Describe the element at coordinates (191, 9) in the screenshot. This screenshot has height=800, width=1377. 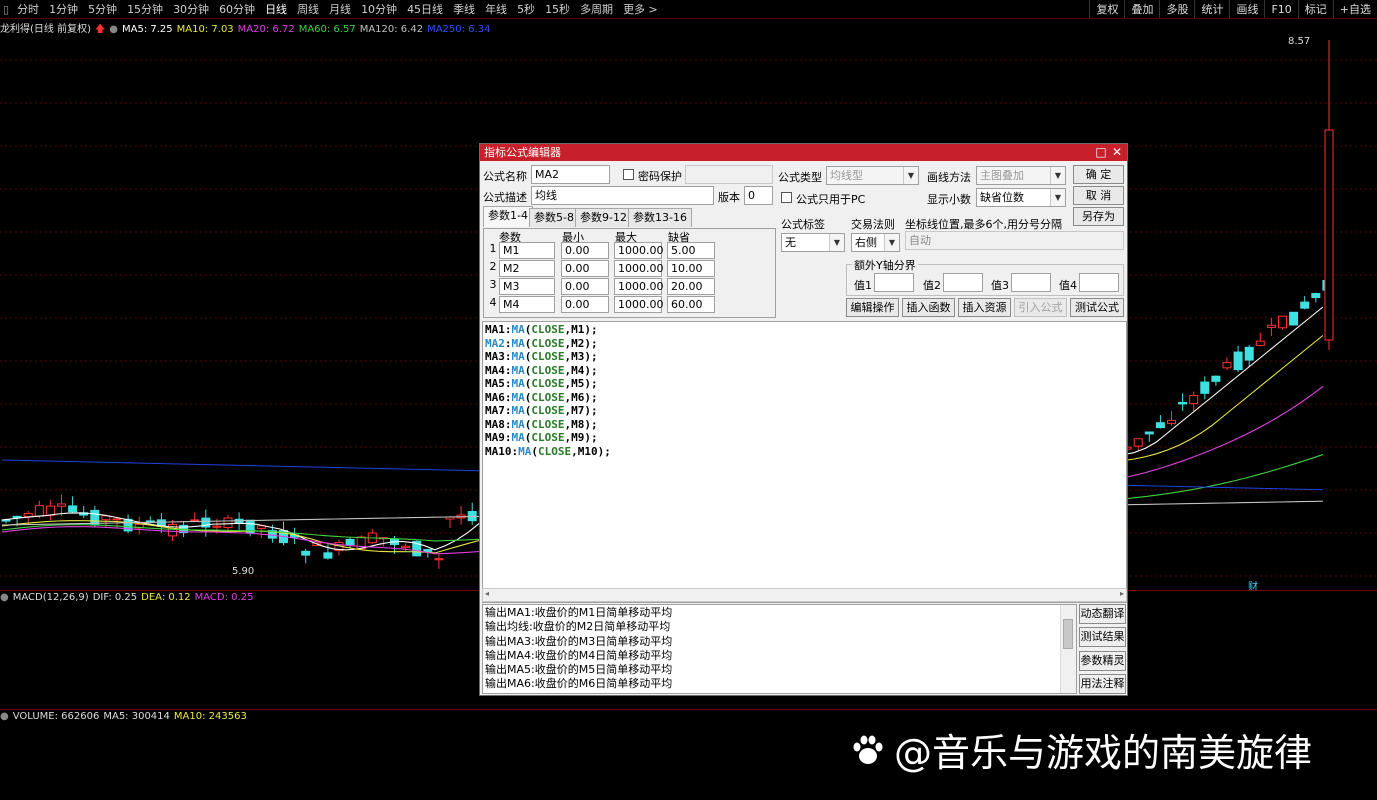
I see `period-tab-4: 30分钟` at that location.